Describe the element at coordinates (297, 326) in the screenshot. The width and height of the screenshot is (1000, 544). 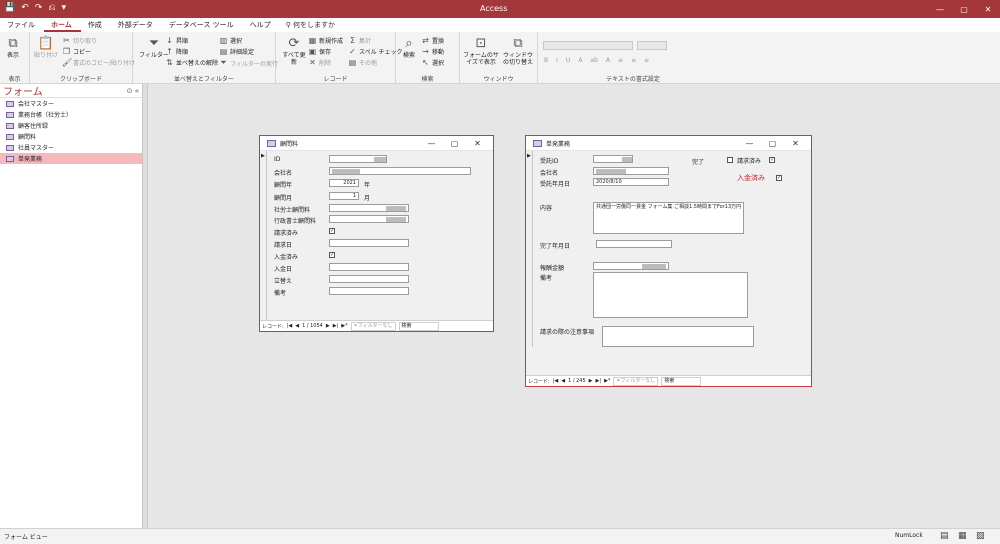
I see `prev-record-button: ◀` at that location.